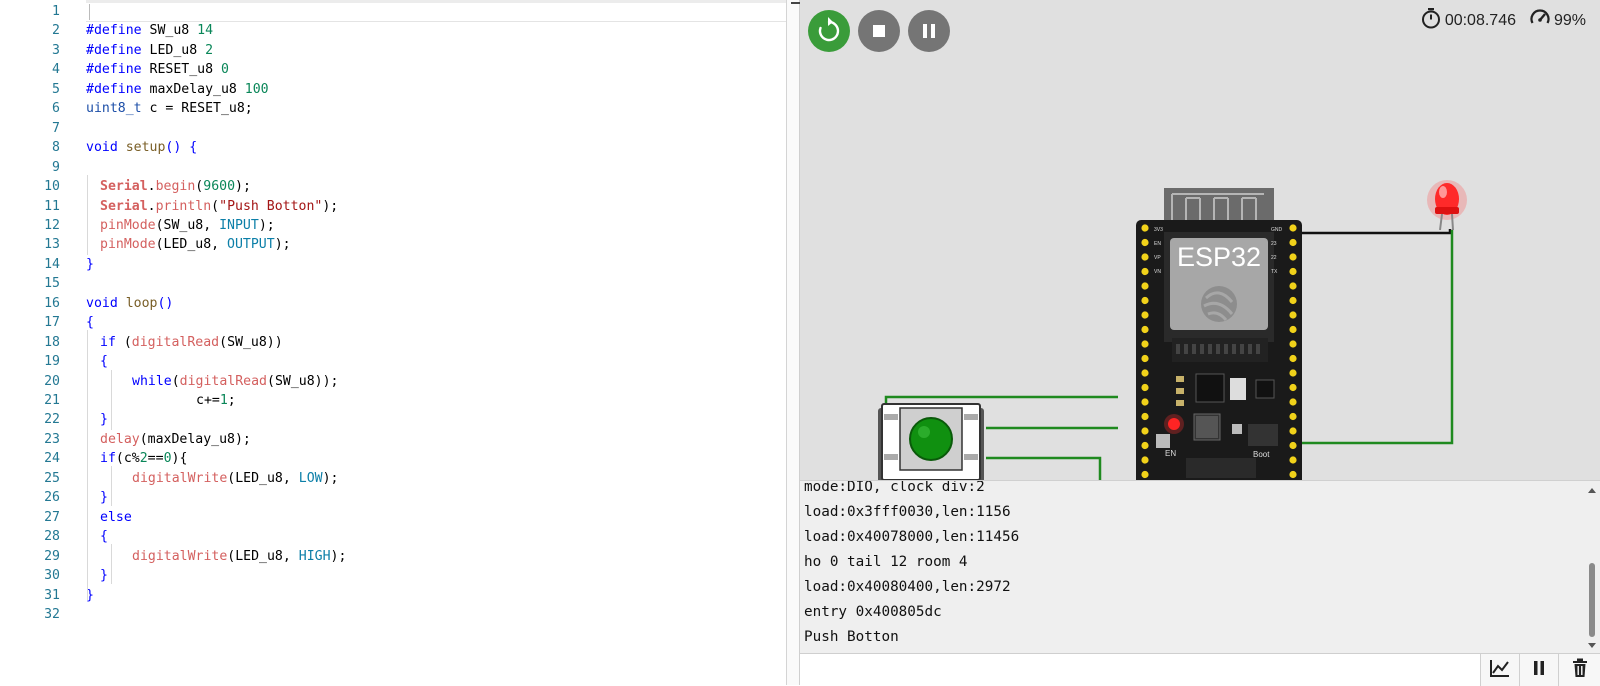 The image size is (1600, 686). I want to click on code-token: digitalRead, so click(175, 342).